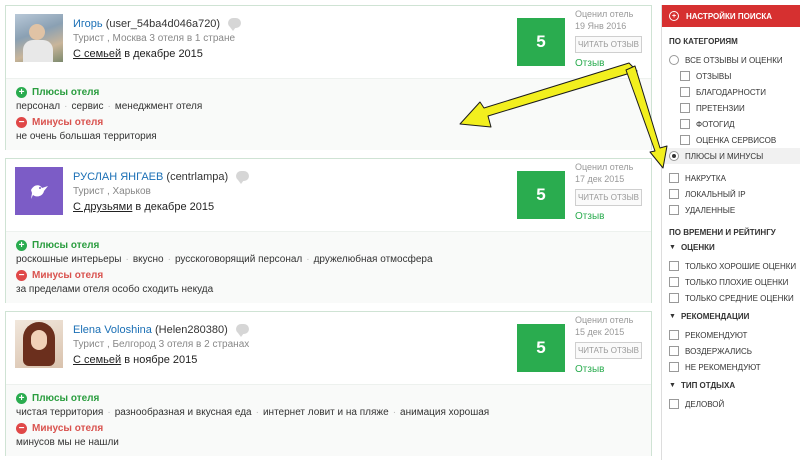  Describe the element at coordinates (734, 60) in the screenshot. I see `filter-label: ВСЕ ОТЗЫВЫ И ОЦЕНКИ` at that location.